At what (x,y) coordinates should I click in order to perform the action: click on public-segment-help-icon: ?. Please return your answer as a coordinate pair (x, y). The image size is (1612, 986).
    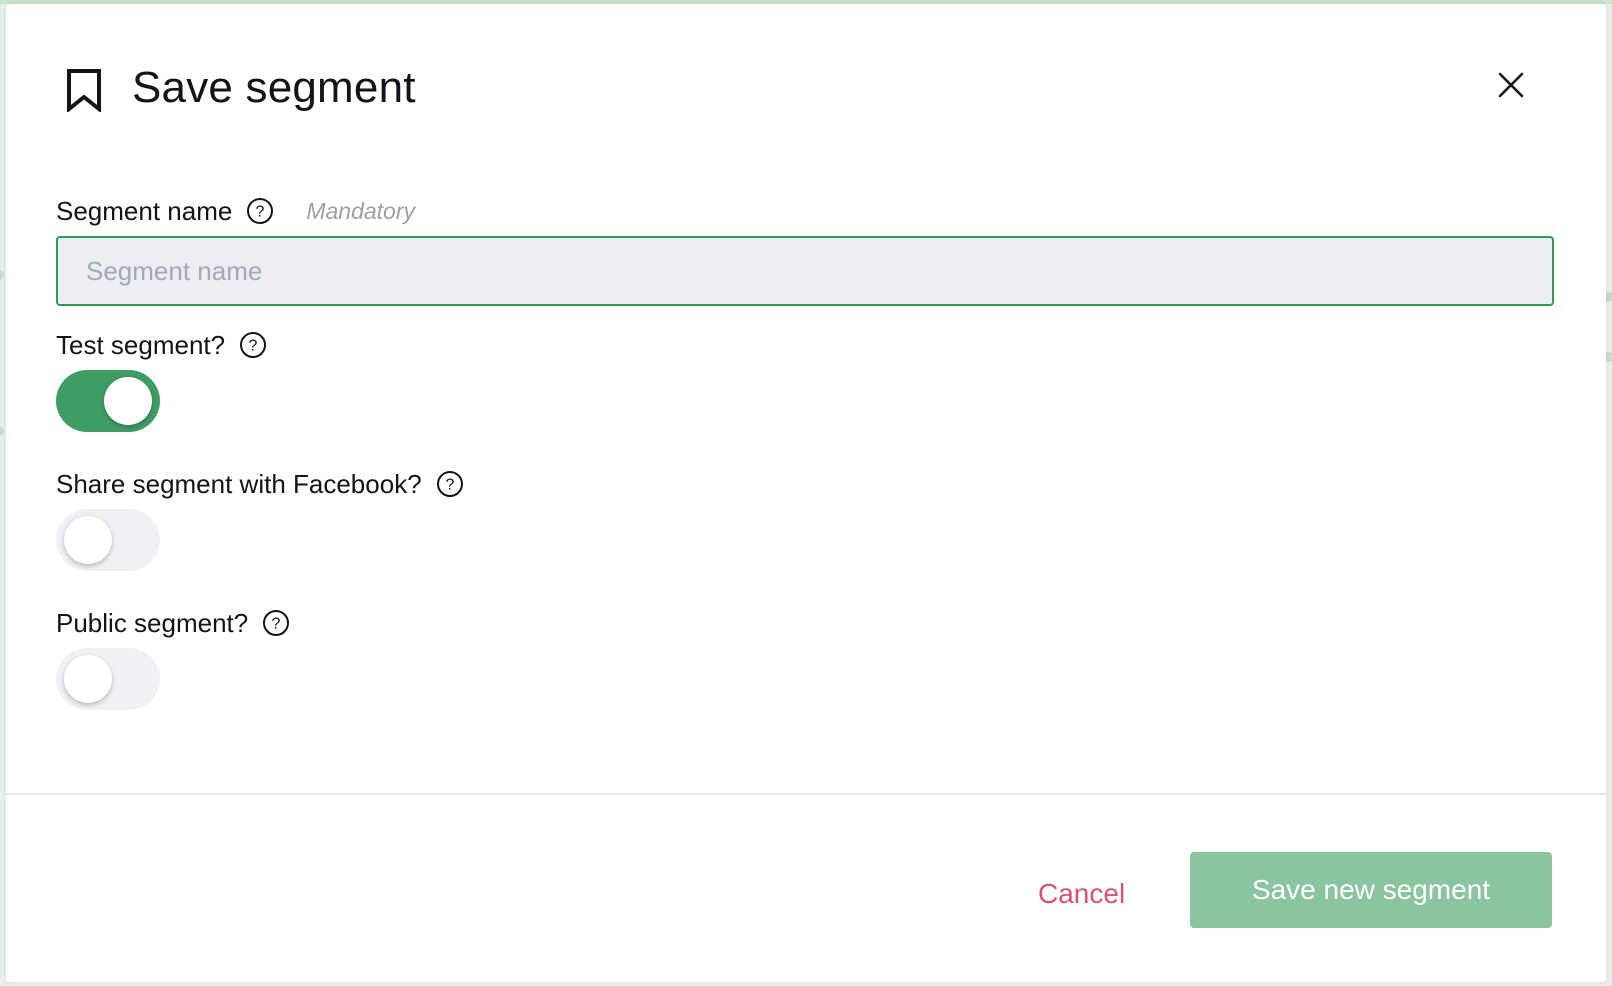
    Looking at the image, I should click on (276, 623).